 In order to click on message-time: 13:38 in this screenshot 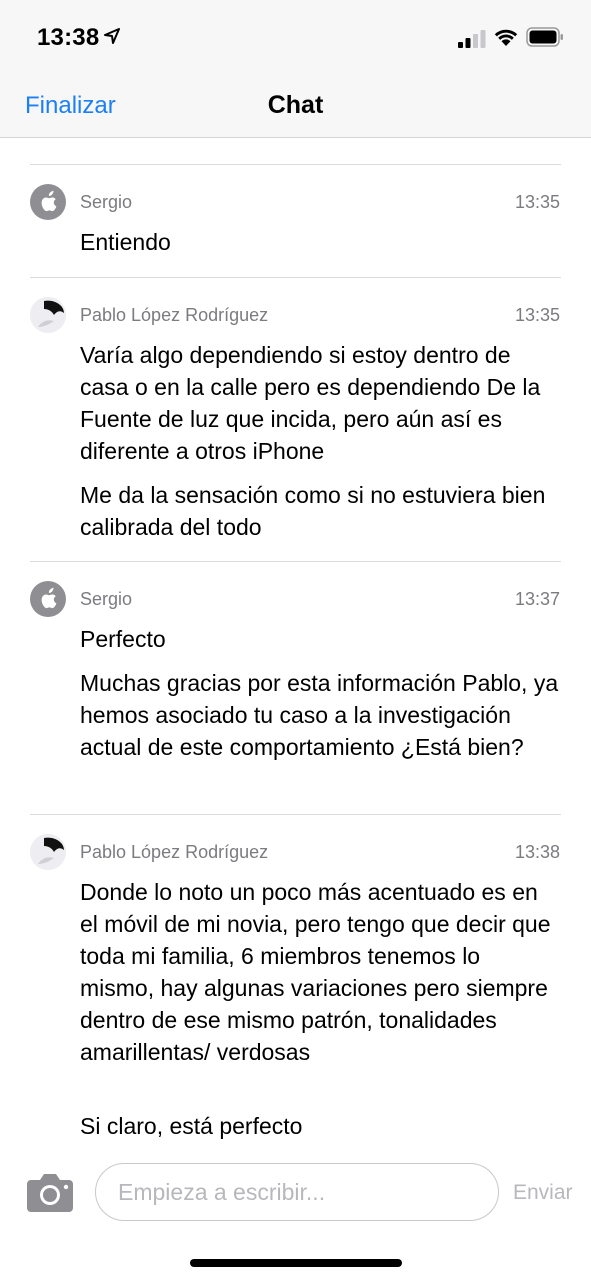, I will do `click(537, 852)`.